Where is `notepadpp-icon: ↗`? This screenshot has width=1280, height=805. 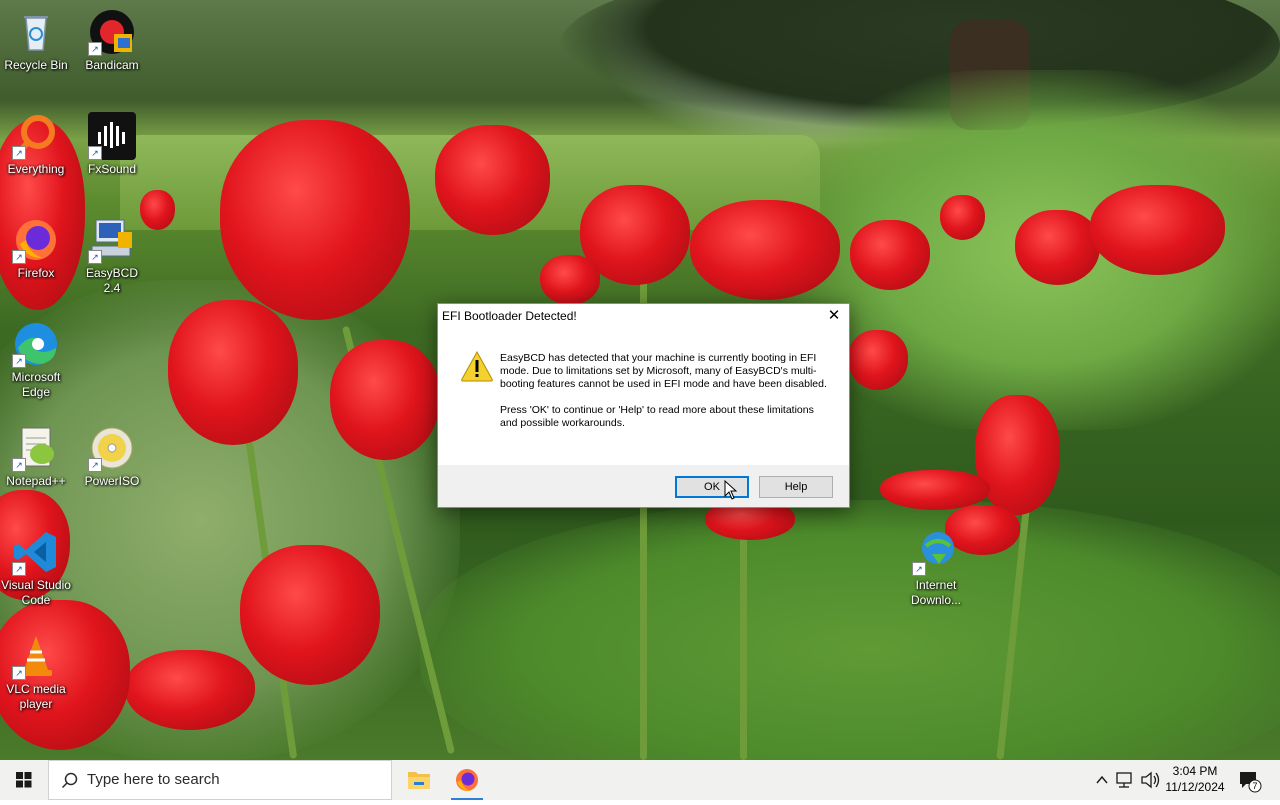 notepadpp-icon: ↗ is located at coordinates (36, 448).